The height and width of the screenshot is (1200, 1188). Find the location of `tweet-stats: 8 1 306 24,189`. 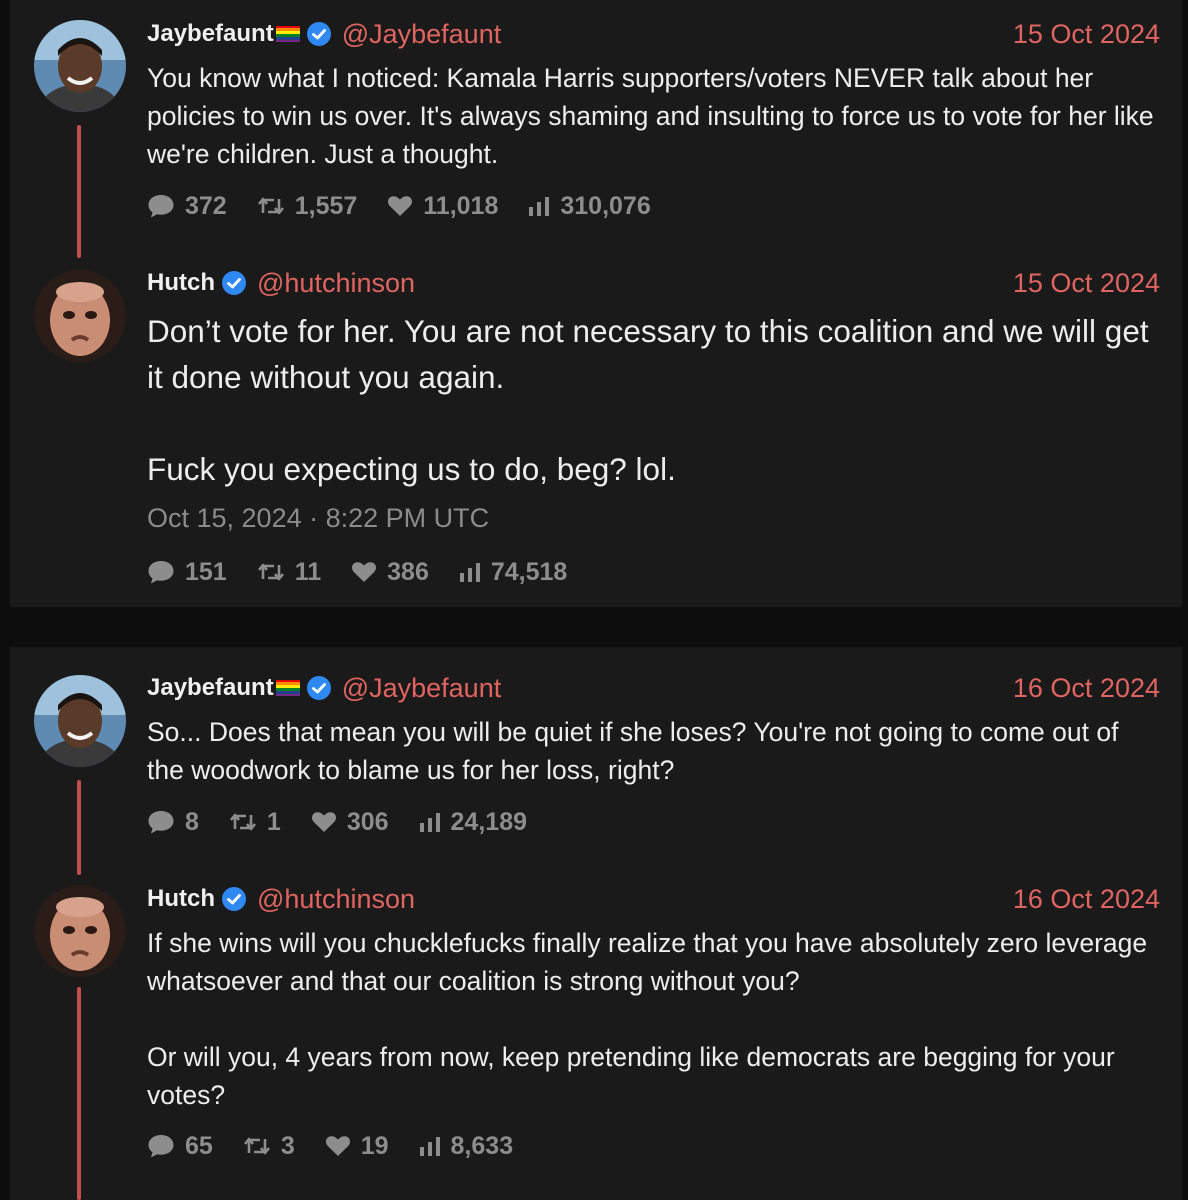

tweet-stats: 8 1 306 24,189 is located at coordinates (352, 822).